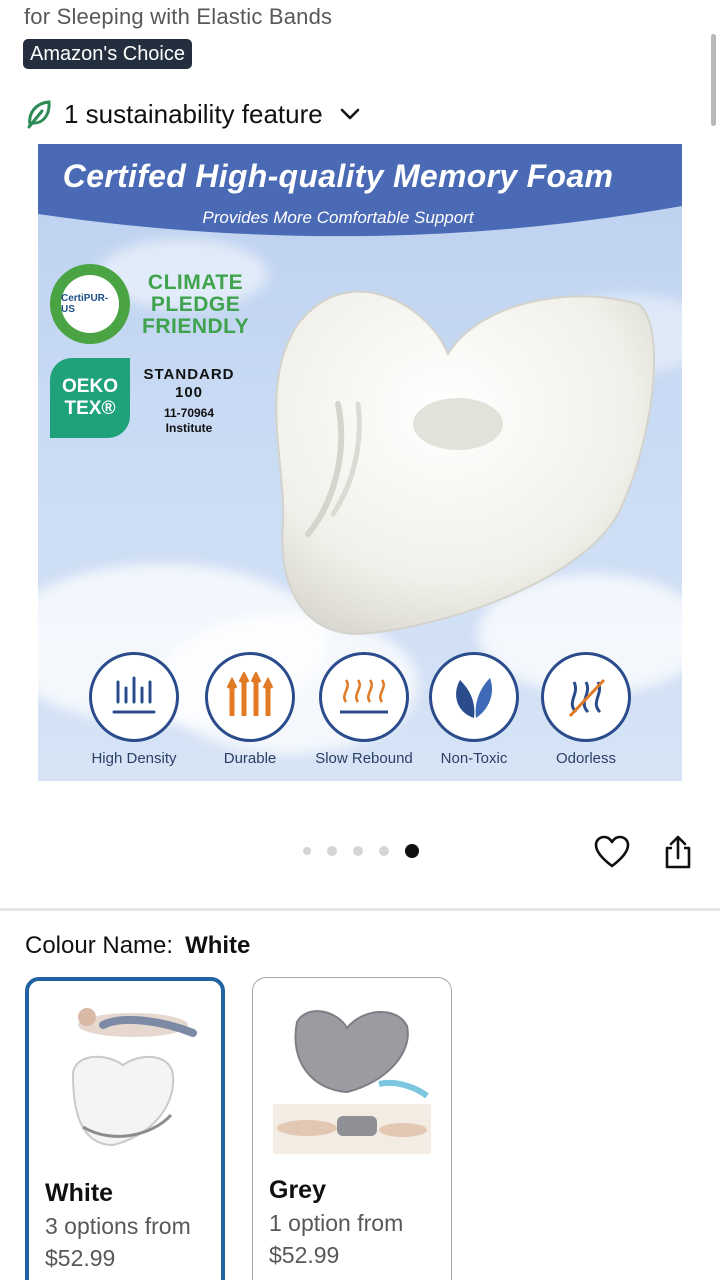 This screenshot has height=1280, width=720. I want to click on feature-label: Non-Toxic, so click(474, 758).